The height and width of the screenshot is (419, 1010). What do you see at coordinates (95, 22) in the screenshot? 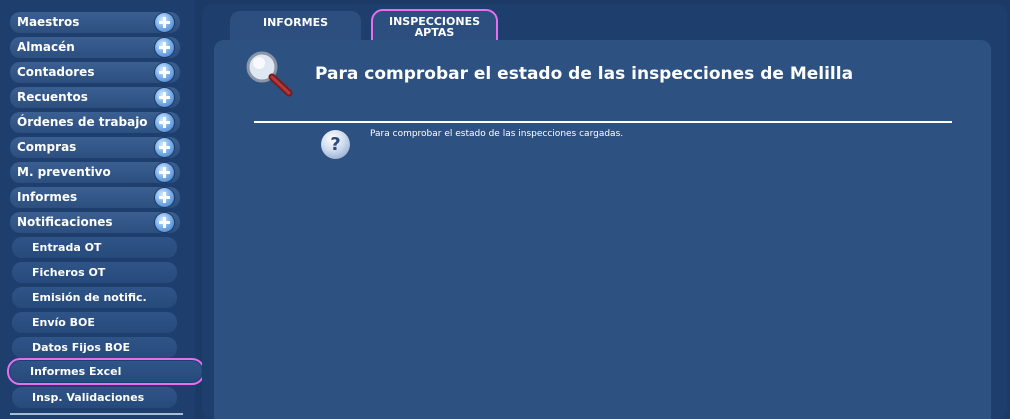
I see `menu-maestros: Maestros` at bounding box center [95, 22].